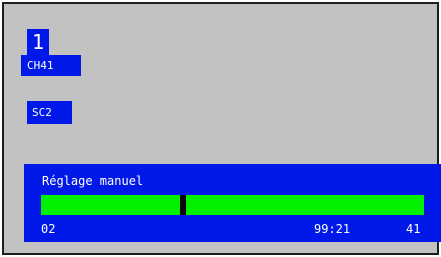  I want to click on channel-name-badge: CH41, so click(51, 65).